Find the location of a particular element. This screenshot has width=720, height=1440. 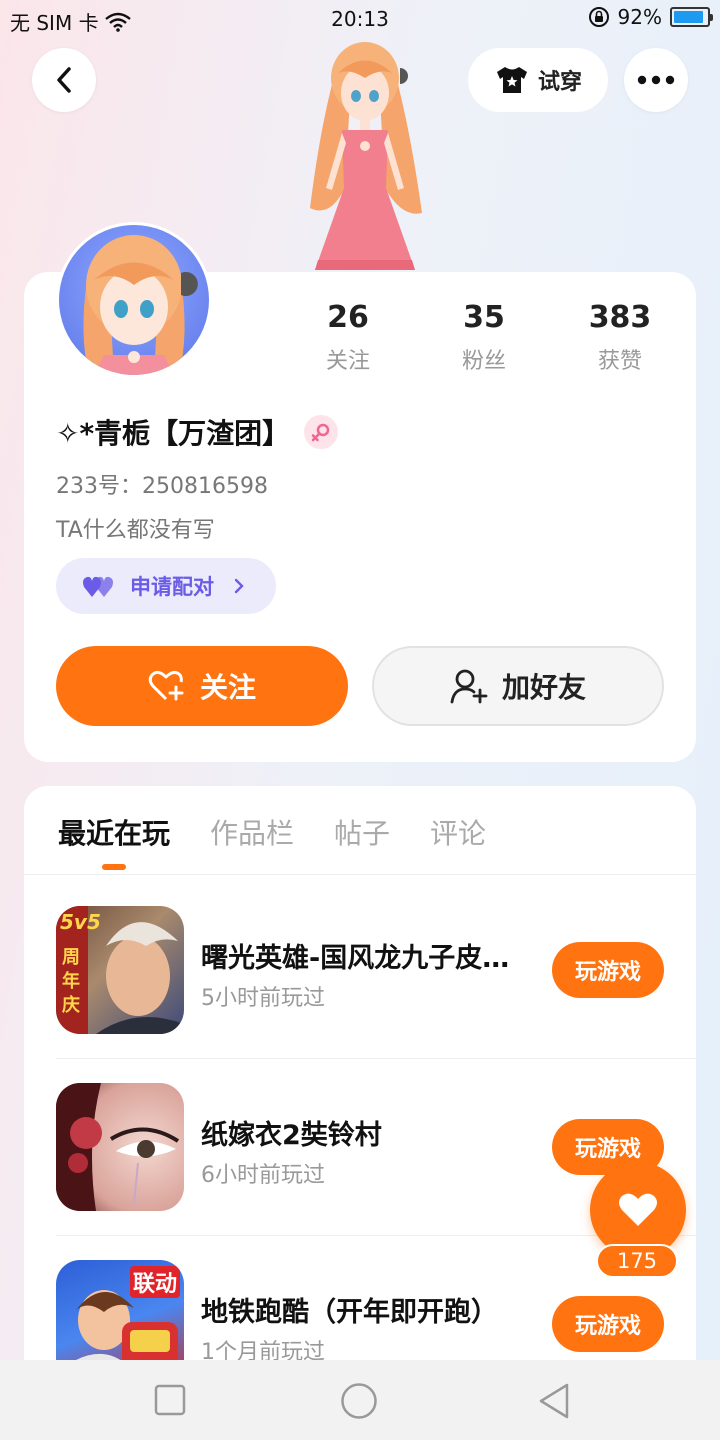

user-bio: TA什么都没有写 is located at coordinates (135, 530).